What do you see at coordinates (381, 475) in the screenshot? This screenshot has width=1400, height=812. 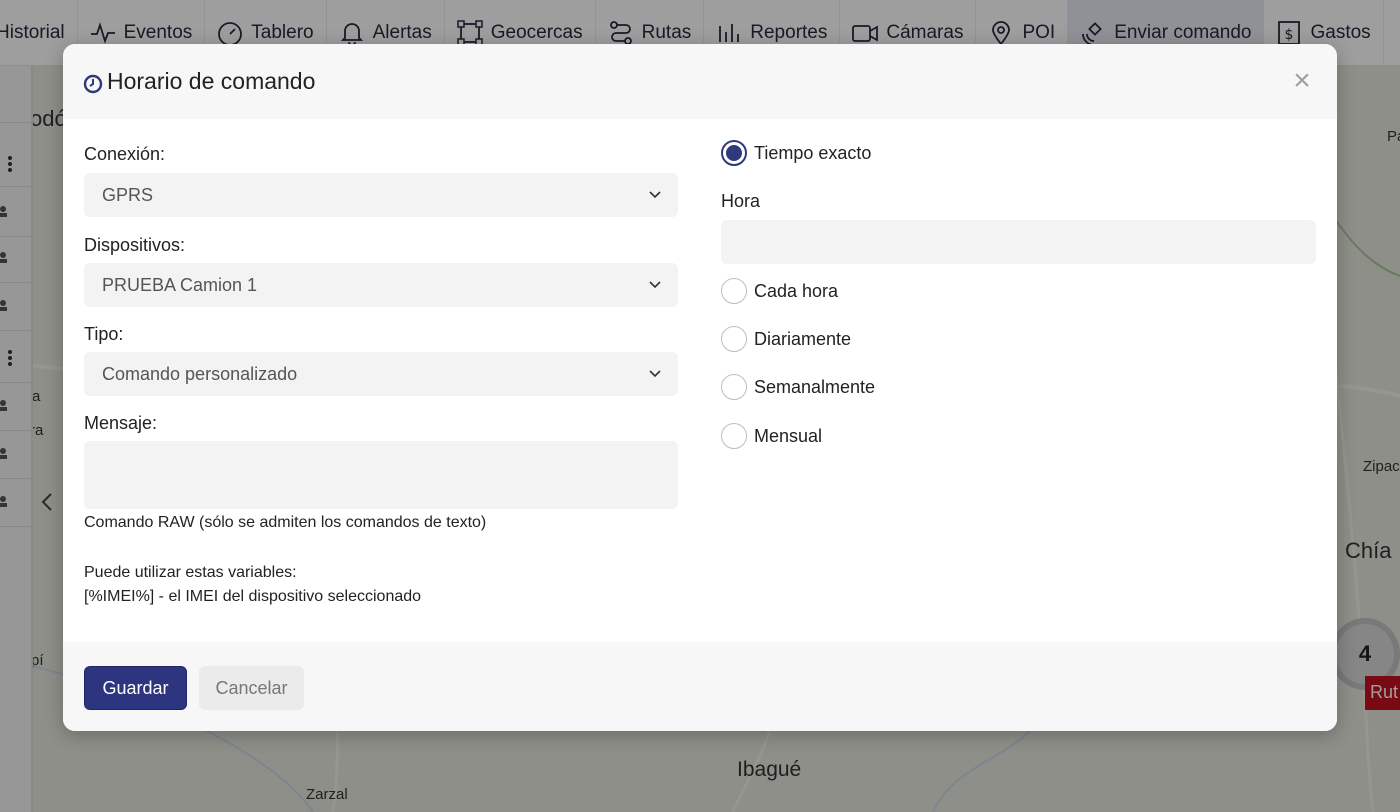 I see `message-textarea` at bounding box center [381, 475].